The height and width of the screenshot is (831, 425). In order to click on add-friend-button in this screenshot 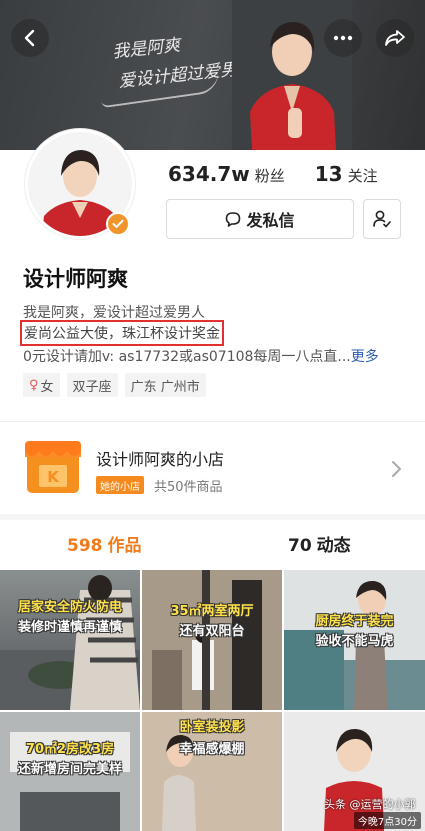, I will do `click(382, 219)`.